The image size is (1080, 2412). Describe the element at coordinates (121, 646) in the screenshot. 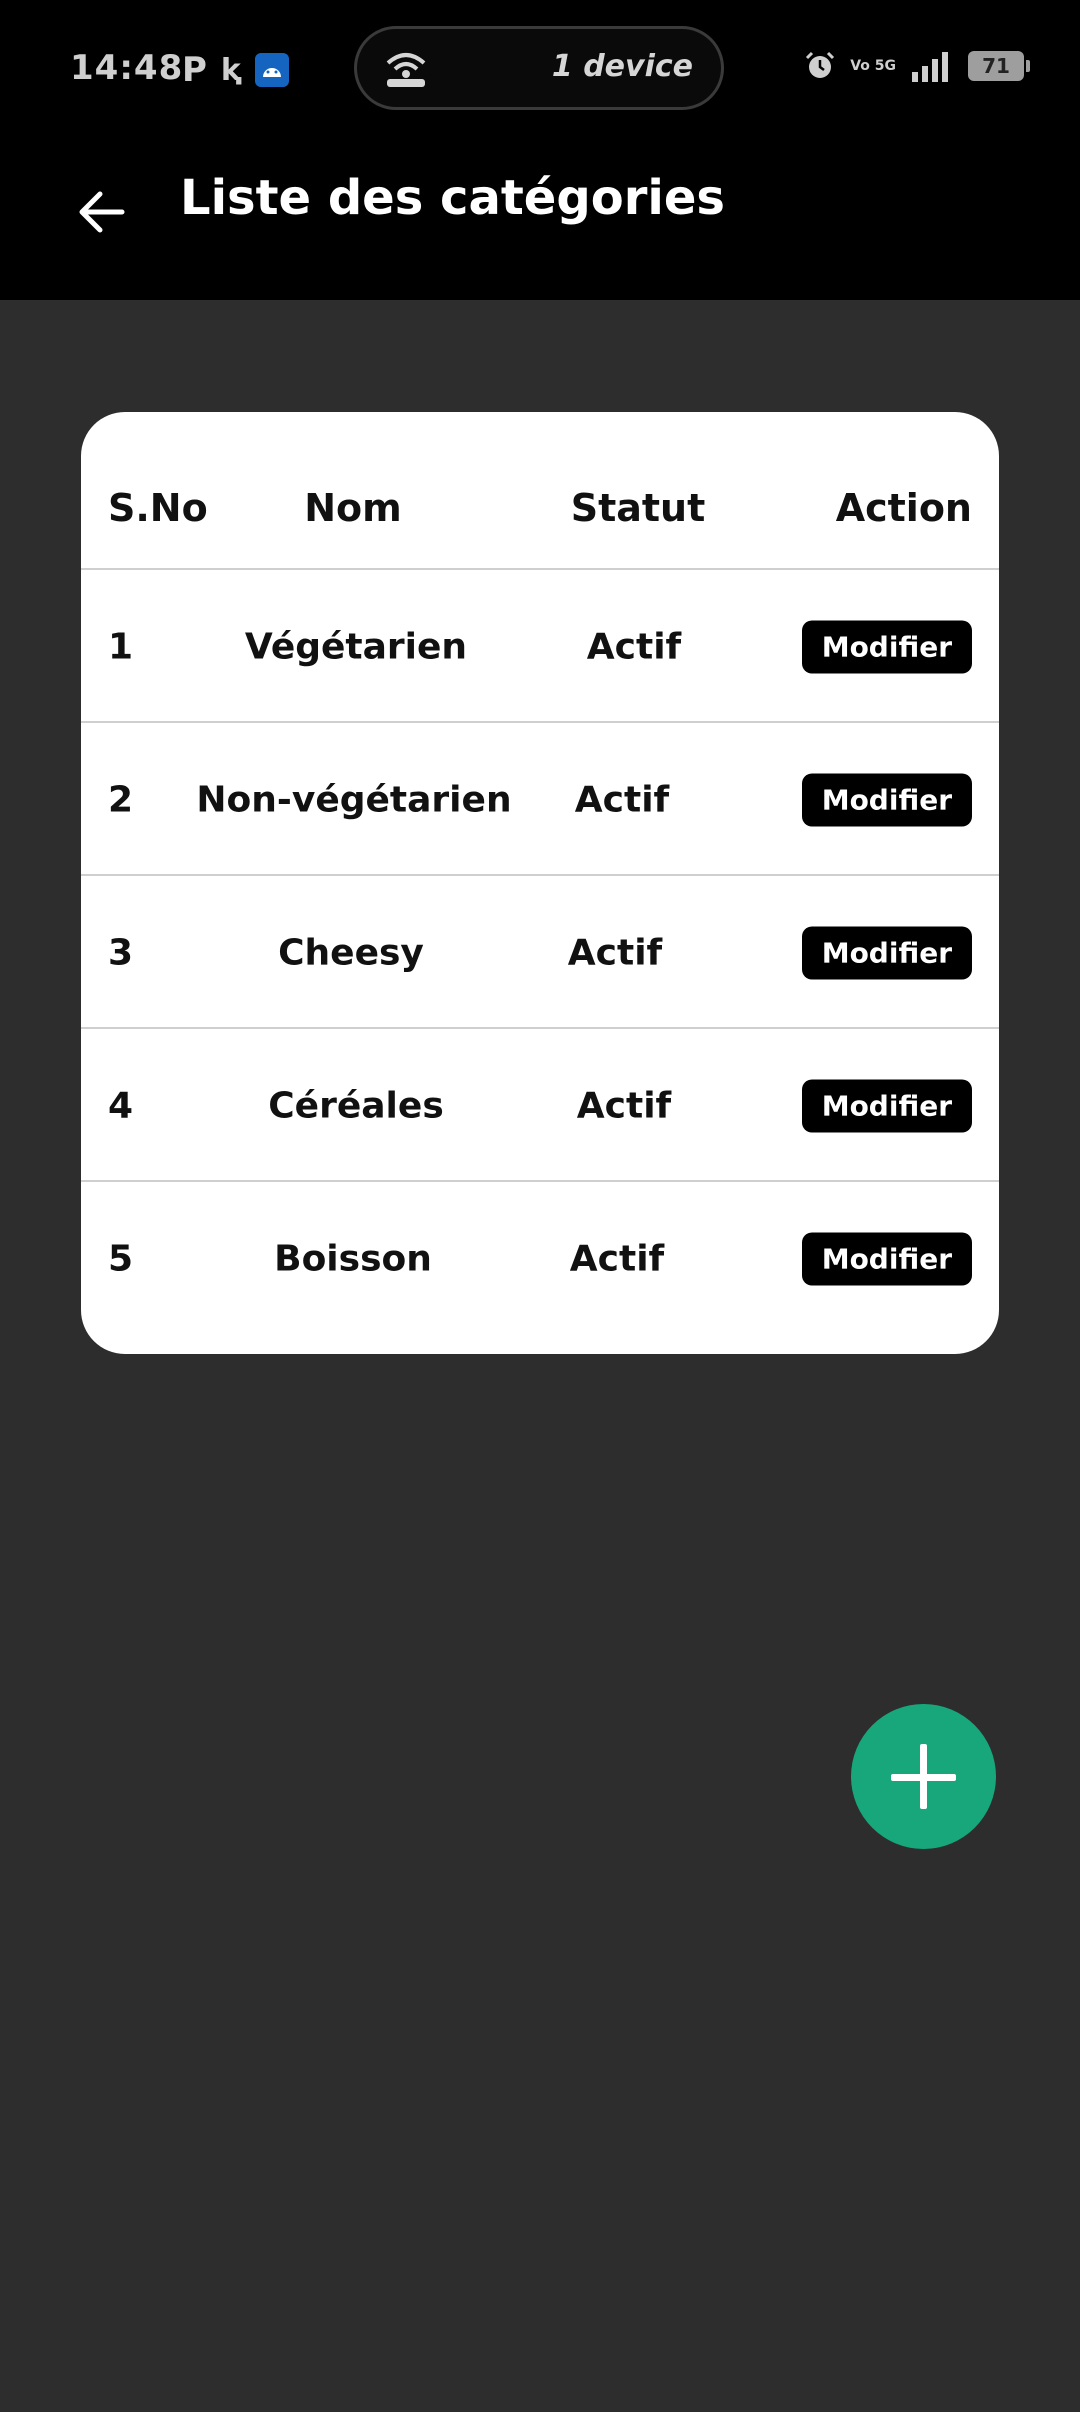

I see `row-number: 1` at that location.